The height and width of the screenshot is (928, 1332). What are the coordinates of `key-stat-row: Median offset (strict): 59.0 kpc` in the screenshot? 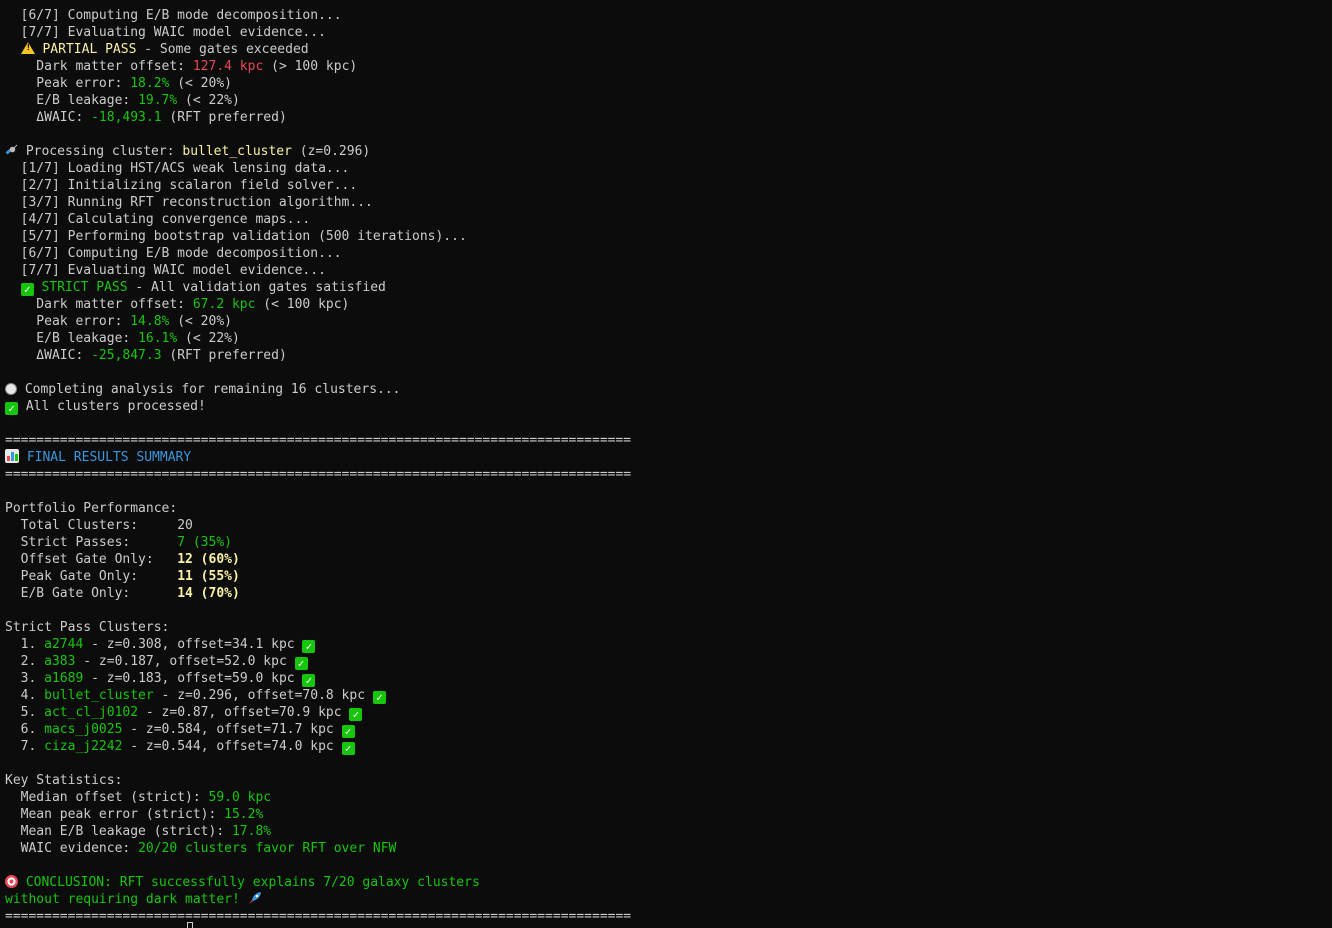 It's located at (665, 797).